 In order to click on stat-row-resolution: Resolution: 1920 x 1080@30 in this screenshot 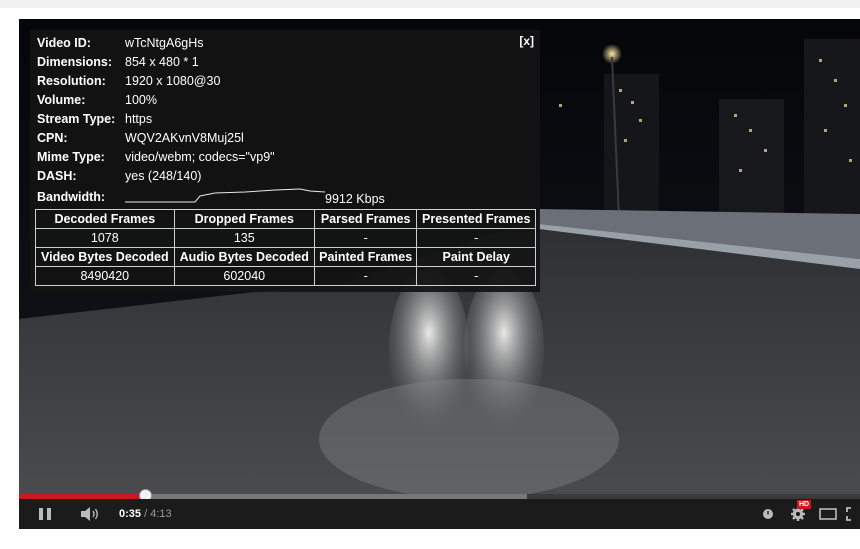, I will do `click(128, 81)`.